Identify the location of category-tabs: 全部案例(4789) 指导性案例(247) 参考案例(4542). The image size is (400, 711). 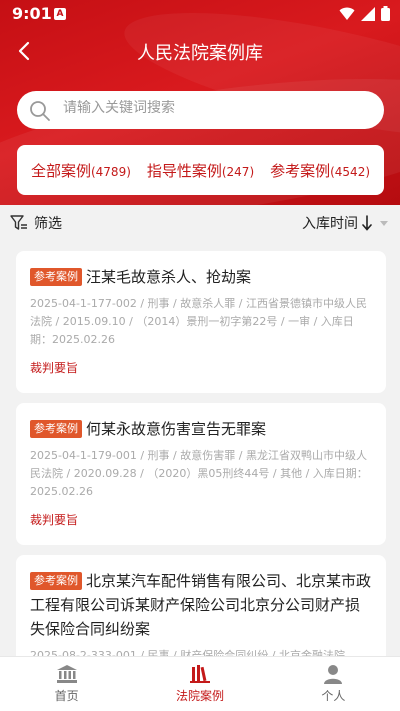
(200, 170).